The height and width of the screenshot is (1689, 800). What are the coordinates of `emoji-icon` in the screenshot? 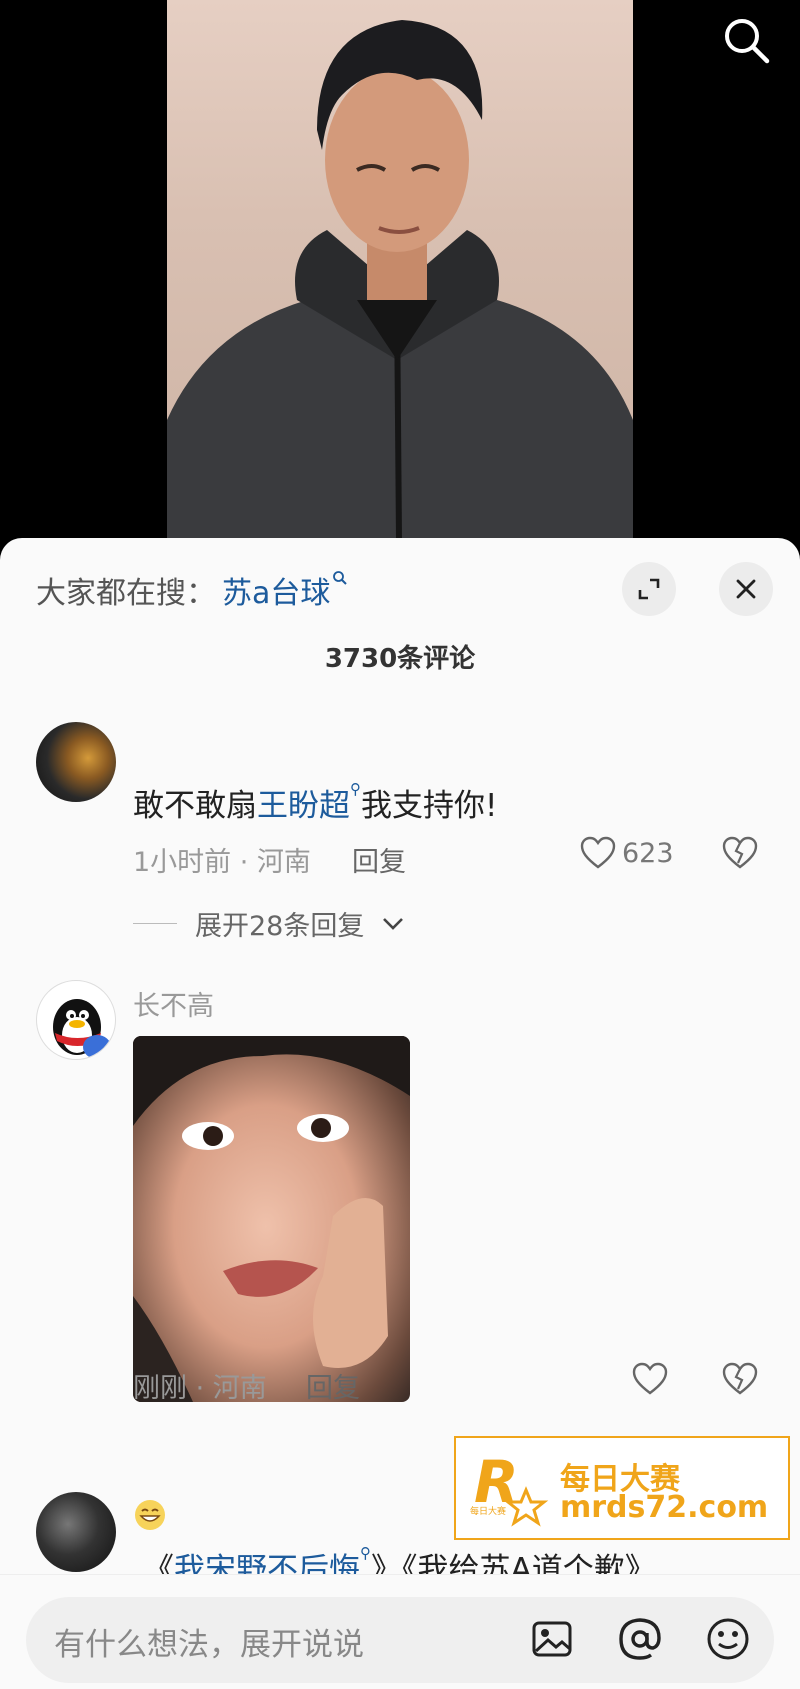 It's located at (728, 1639).